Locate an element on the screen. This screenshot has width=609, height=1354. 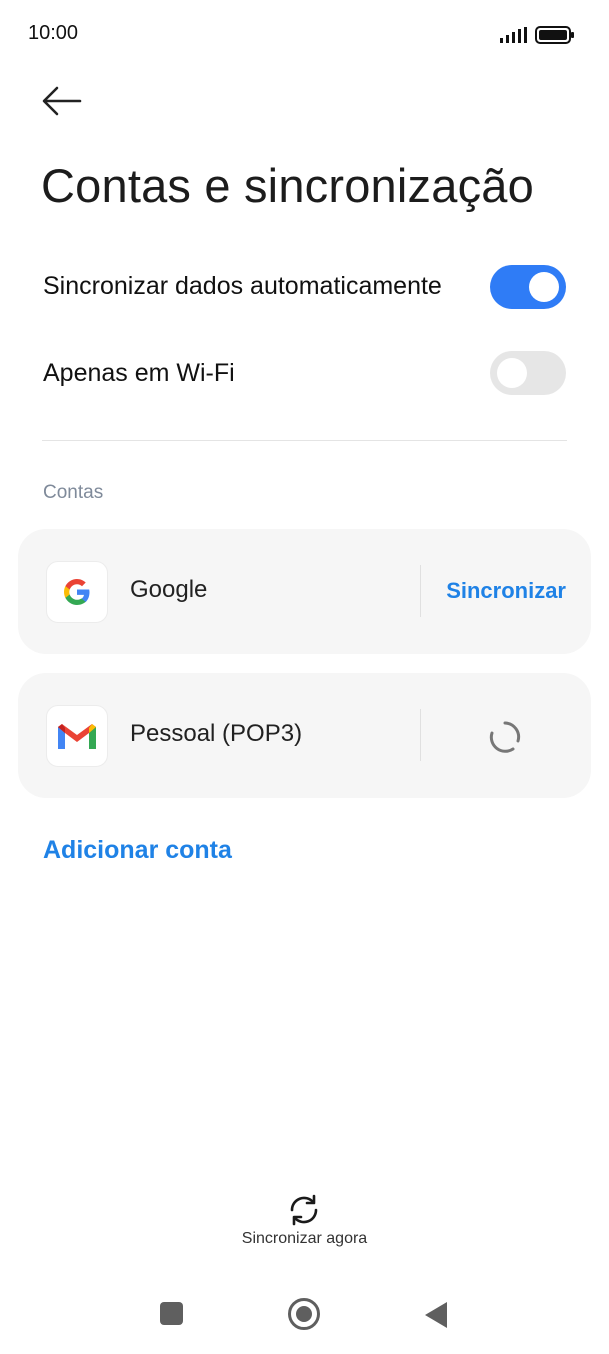
home-circle-icon is located at coordinates (304, 1314).